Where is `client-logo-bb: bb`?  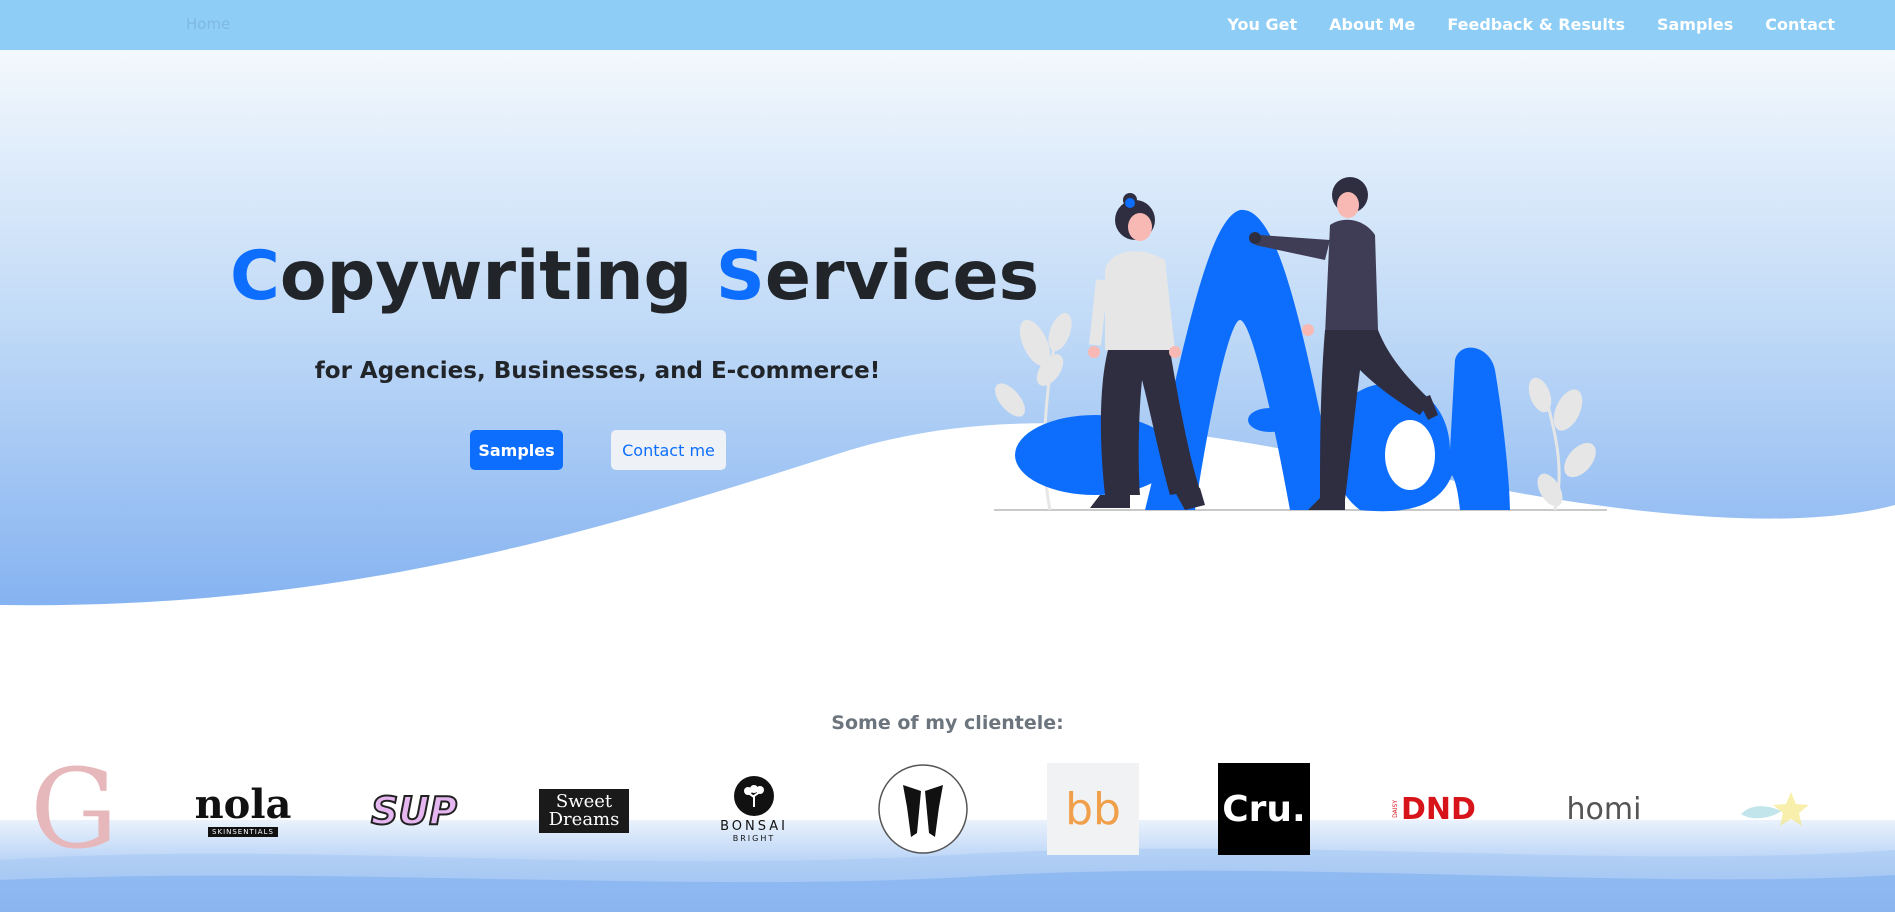 client-logo-bb: bb is located at coordinates (1093, 809).